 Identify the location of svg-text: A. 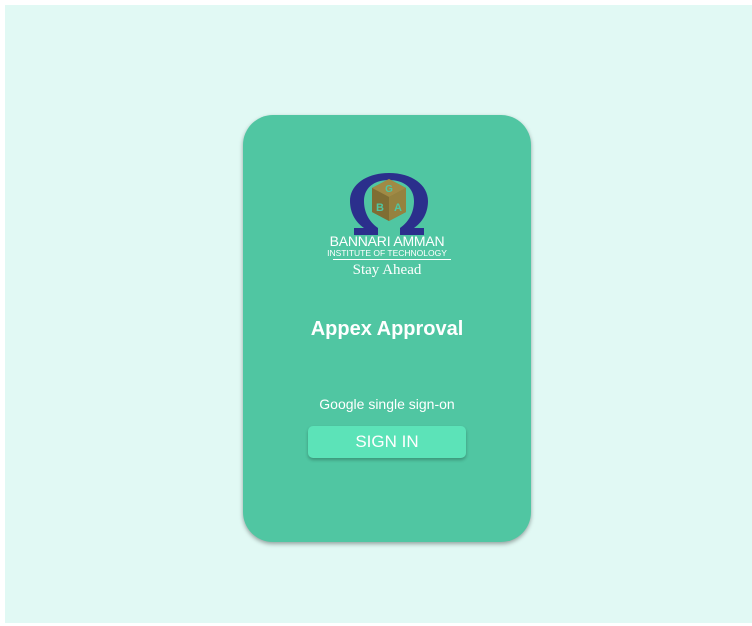
(398, 208).